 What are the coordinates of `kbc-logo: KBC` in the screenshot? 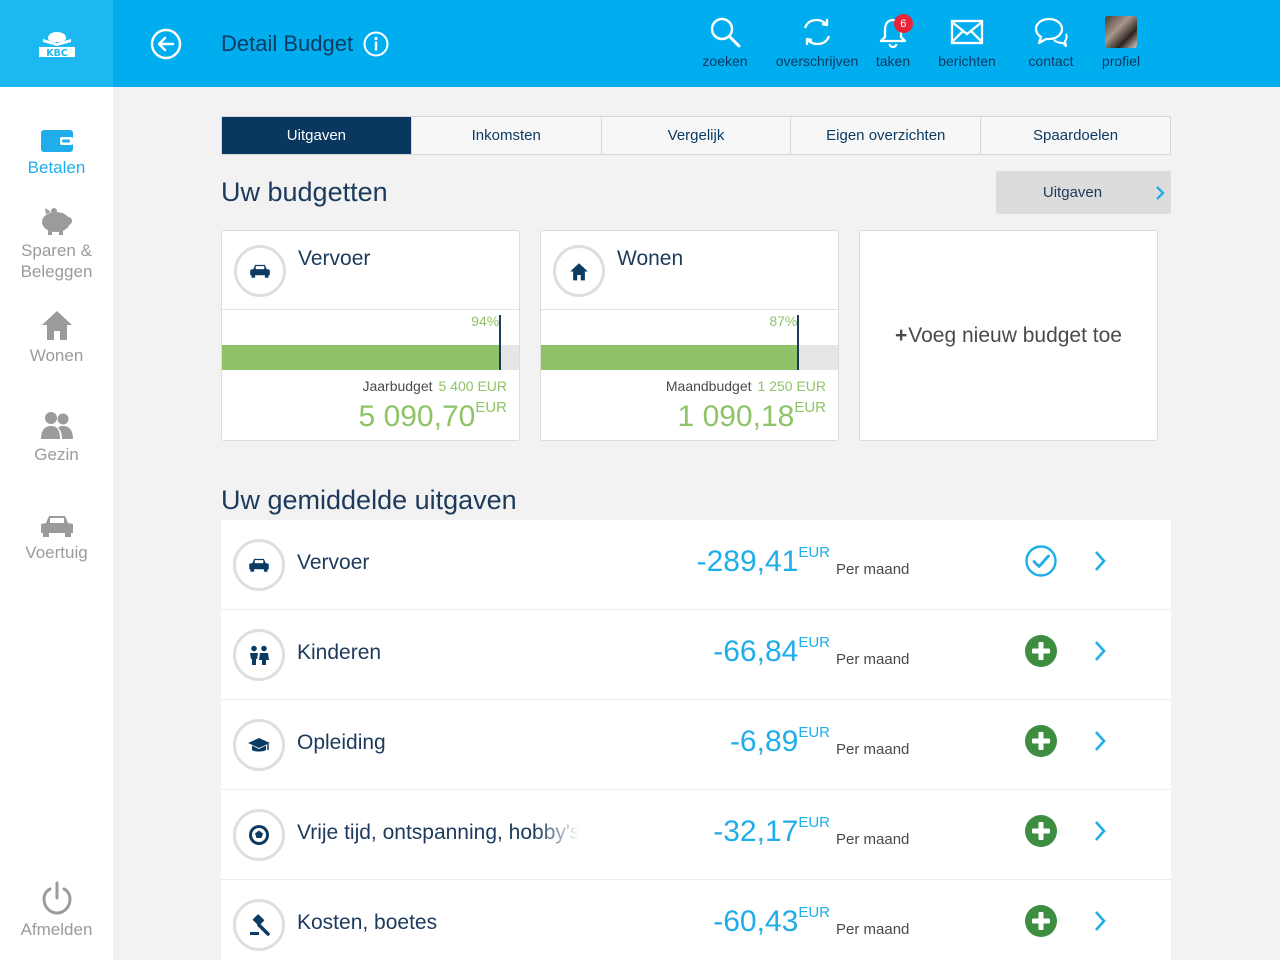 It's located at (56, 43).